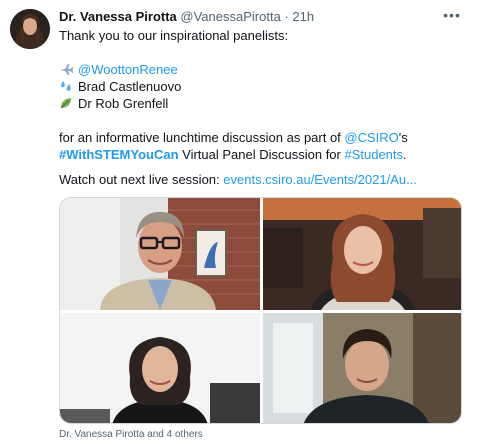 The height and width of the screenshot is (444, 481). I want to click on video-tile-woman-red-hair, so click(362, 254).